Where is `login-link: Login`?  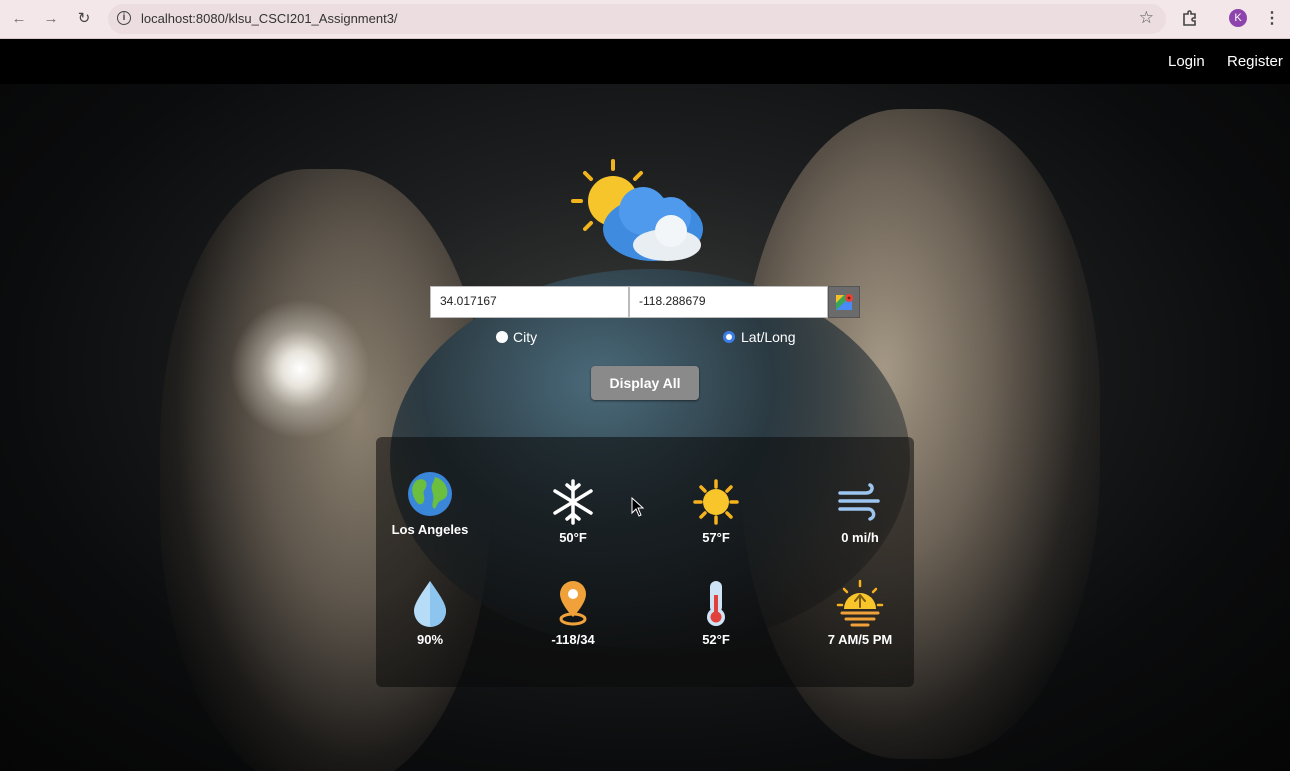
login-link: Login is located at coordinates (1186, 61).